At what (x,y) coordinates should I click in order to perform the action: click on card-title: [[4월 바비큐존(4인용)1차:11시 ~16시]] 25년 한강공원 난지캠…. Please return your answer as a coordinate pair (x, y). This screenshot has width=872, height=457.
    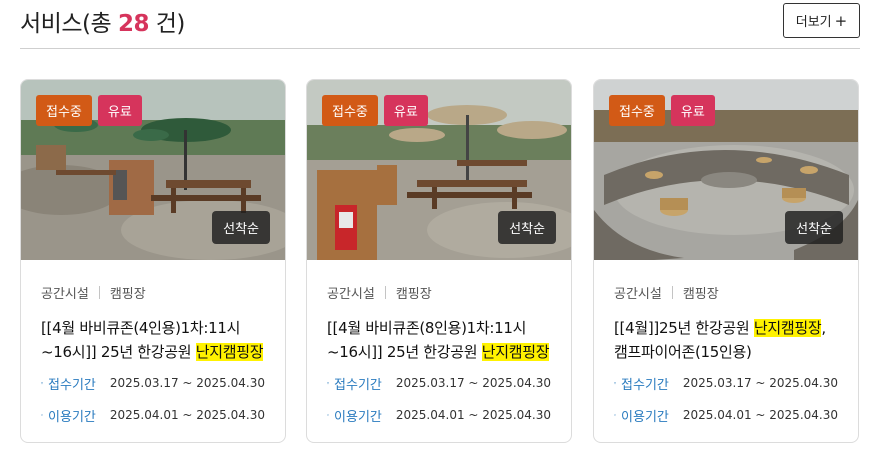
    Looking at the image, I should click on (153, 340).